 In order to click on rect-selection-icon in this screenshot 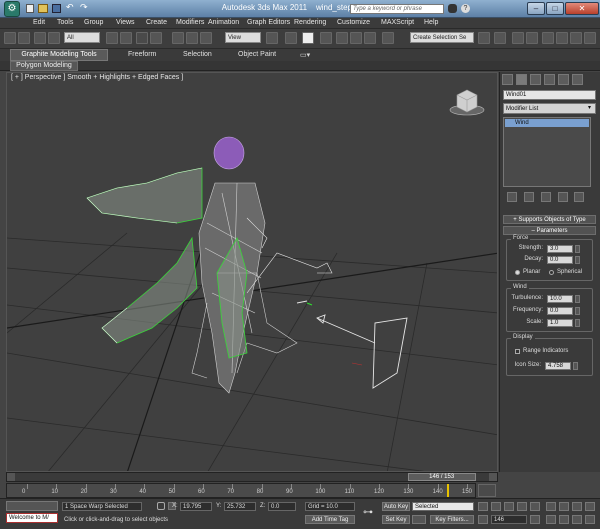, I will do `click(142, 38)`.